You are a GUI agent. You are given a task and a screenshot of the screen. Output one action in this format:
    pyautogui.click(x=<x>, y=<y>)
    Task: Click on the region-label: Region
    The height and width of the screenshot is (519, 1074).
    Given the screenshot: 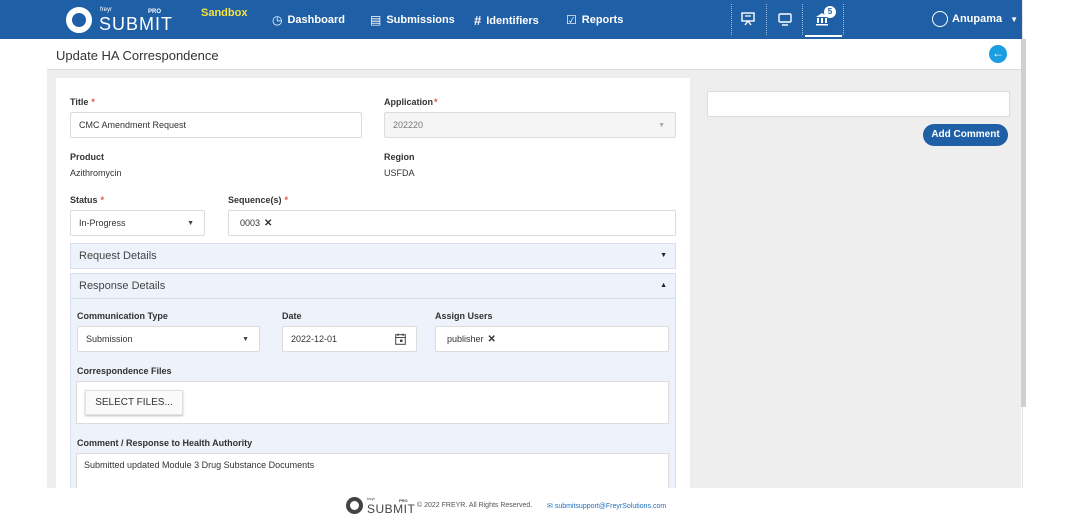 What is the action you would take?
    pyautogui.click(x=399, y=157)
    